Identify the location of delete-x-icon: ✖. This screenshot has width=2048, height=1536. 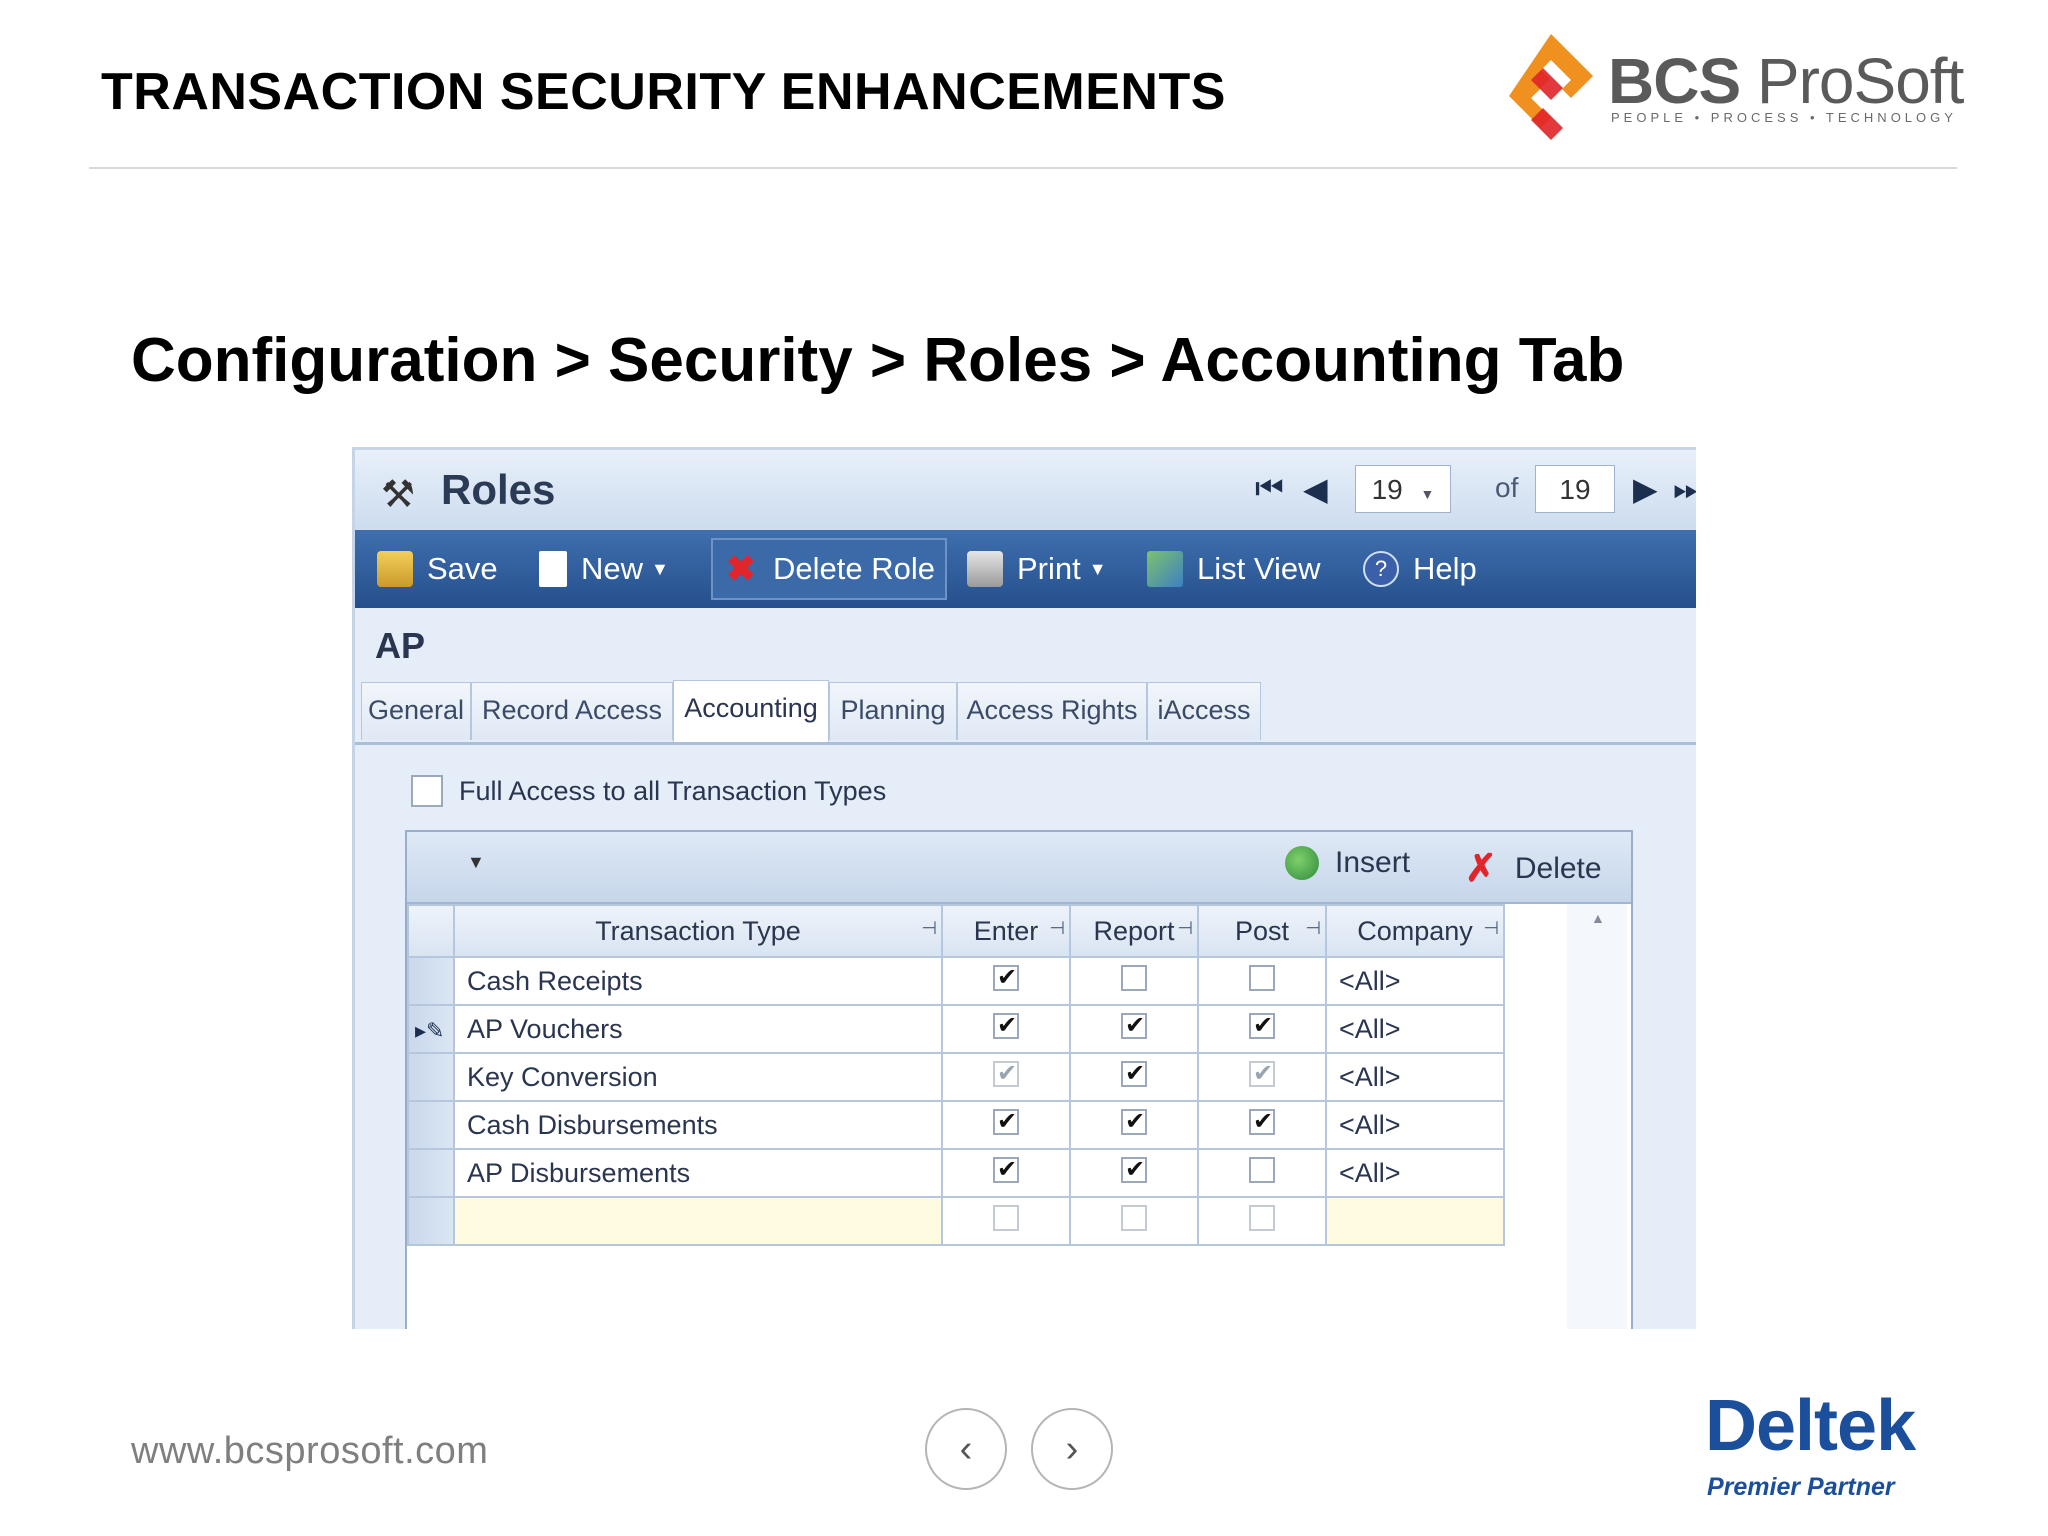
(741, 568).